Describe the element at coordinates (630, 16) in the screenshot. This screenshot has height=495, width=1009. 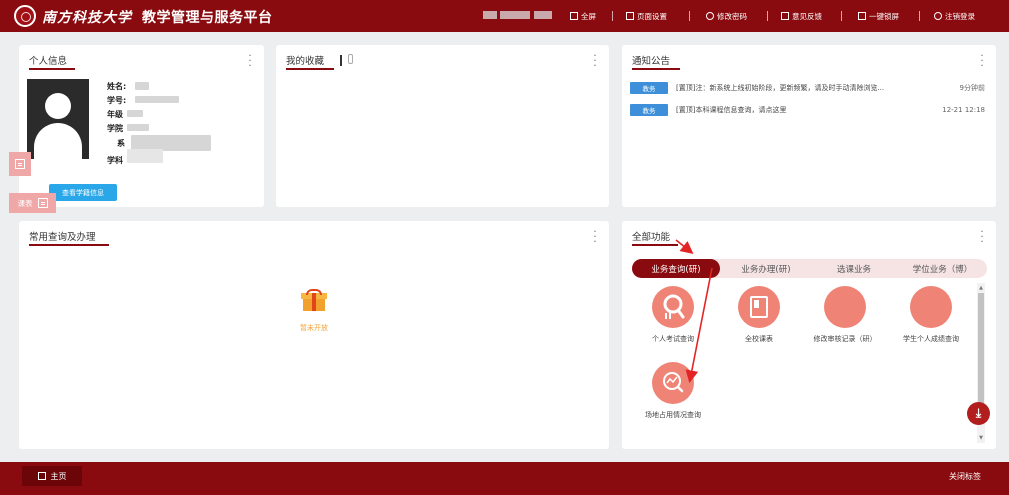
I see `shirt-icon` at that location.